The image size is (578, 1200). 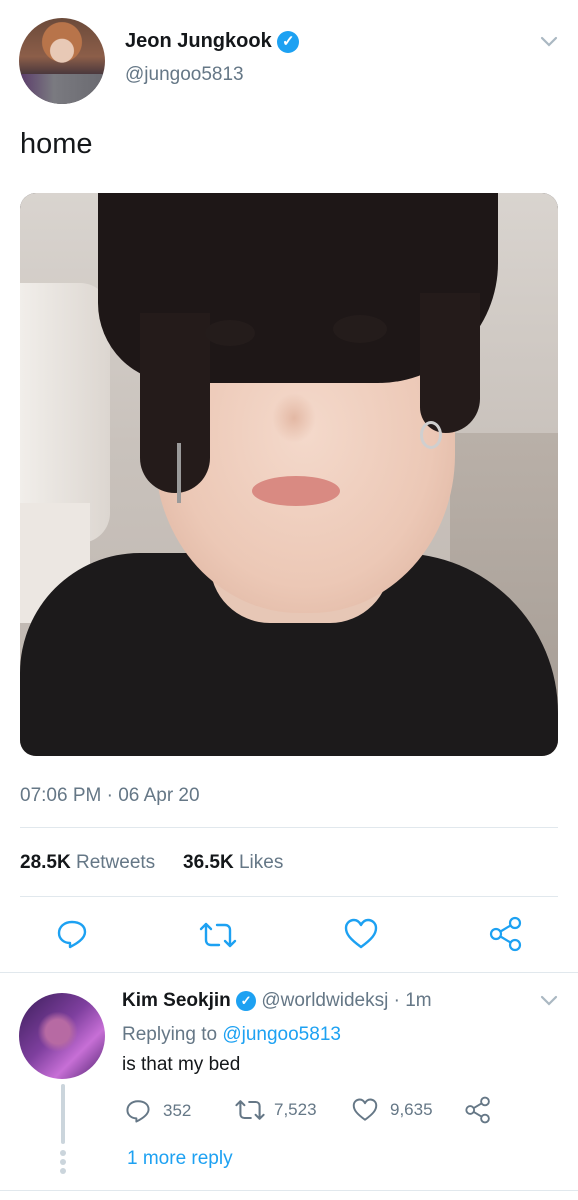 I want to click on replying-to: Replying to @jungoo5813, so click(x=231, y=1035).